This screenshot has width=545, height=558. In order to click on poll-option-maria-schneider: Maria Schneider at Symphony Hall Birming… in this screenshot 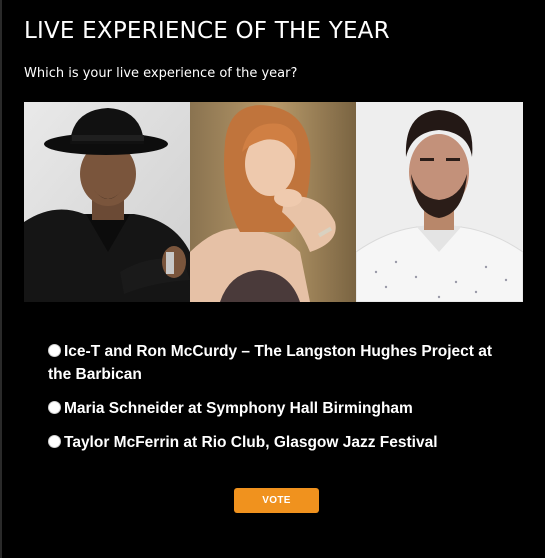, I will do `click(283, 408)`.